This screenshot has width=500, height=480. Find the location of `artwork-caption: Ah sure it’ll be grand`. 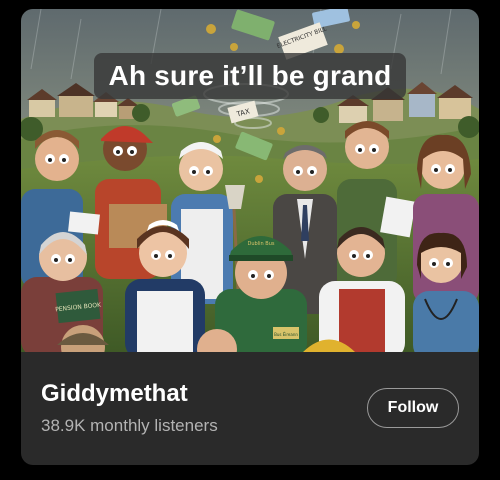

artwork-caption: Ah sure it’ll be grand is located at coordinates (250, 76).